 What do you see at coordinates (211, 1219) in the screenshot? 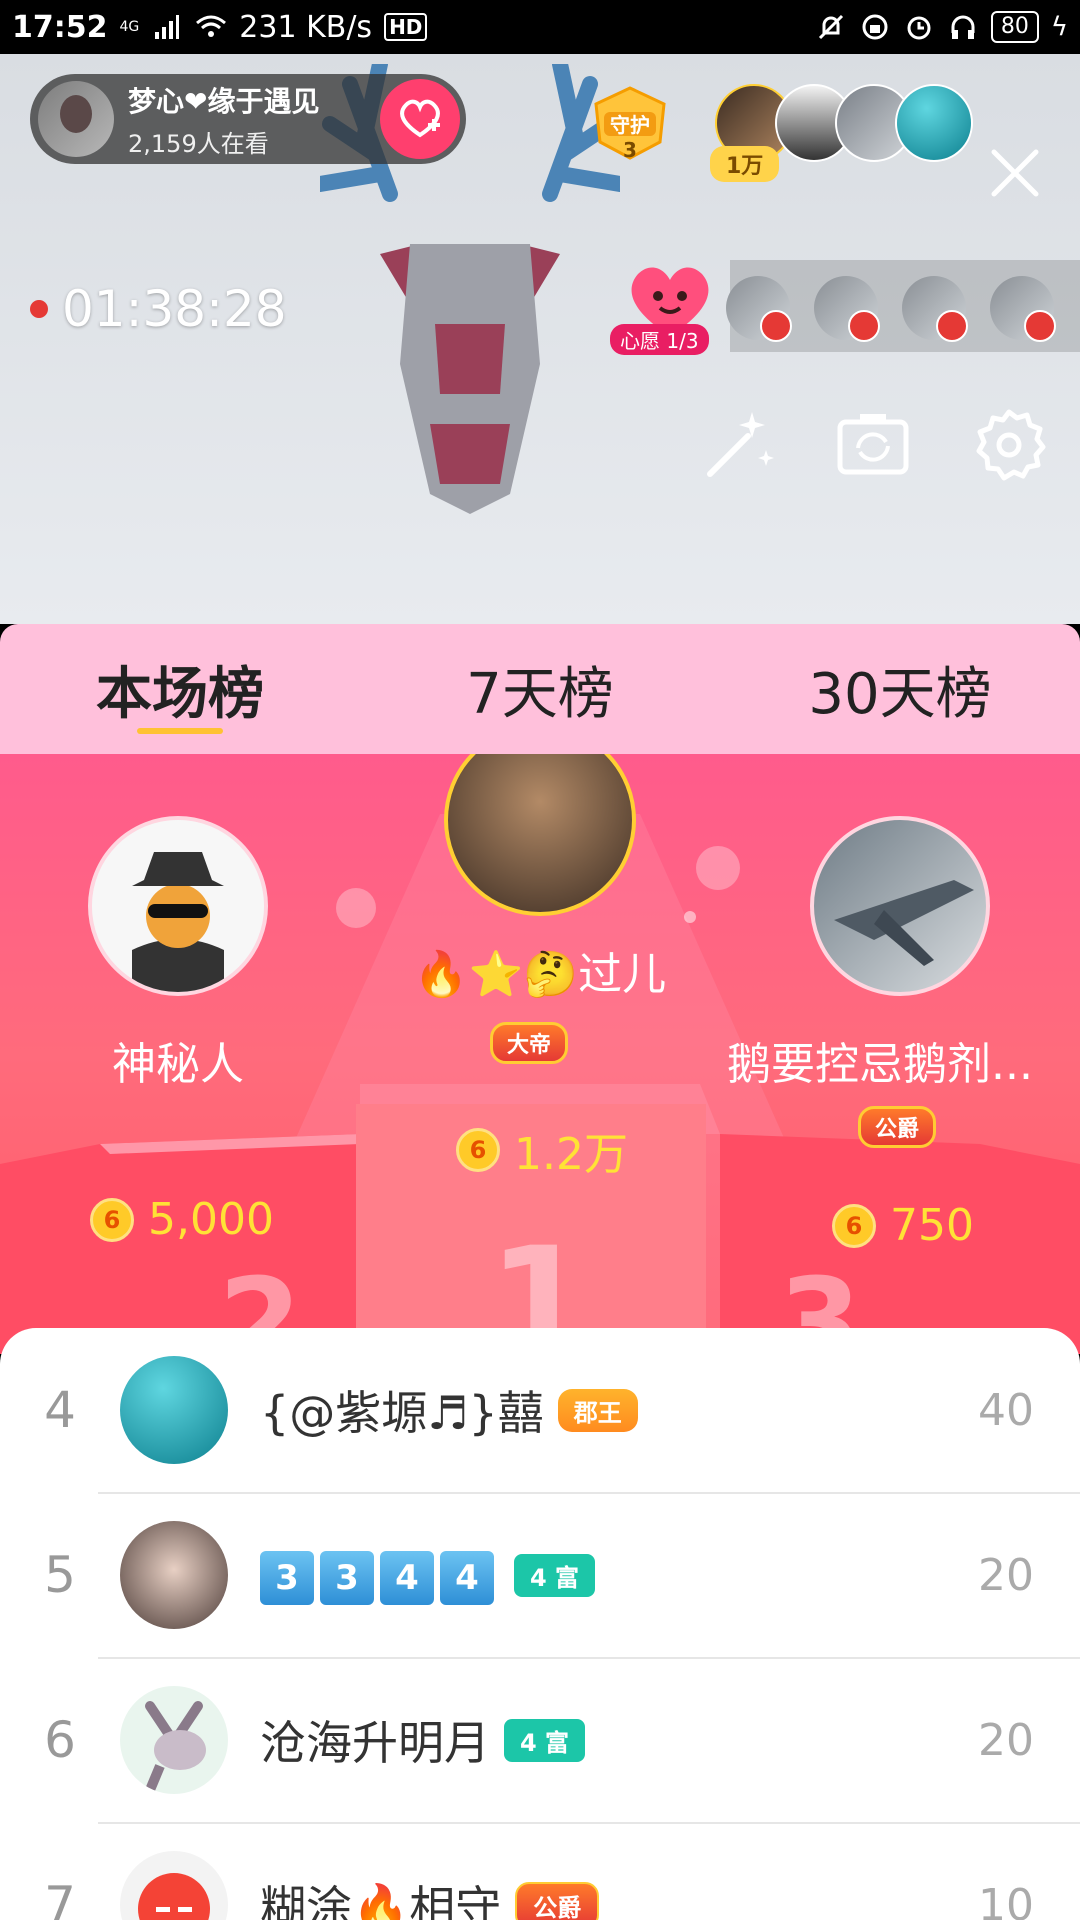
I see `second-place-coin-value: 5,000` at bounding box center [211, 1219].